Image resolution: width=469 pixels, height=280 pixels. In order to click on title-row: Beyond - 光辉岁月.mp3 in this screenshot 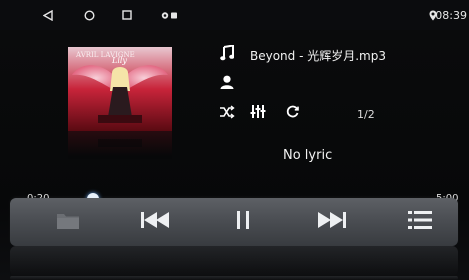, I will do `click(303, 54)`.